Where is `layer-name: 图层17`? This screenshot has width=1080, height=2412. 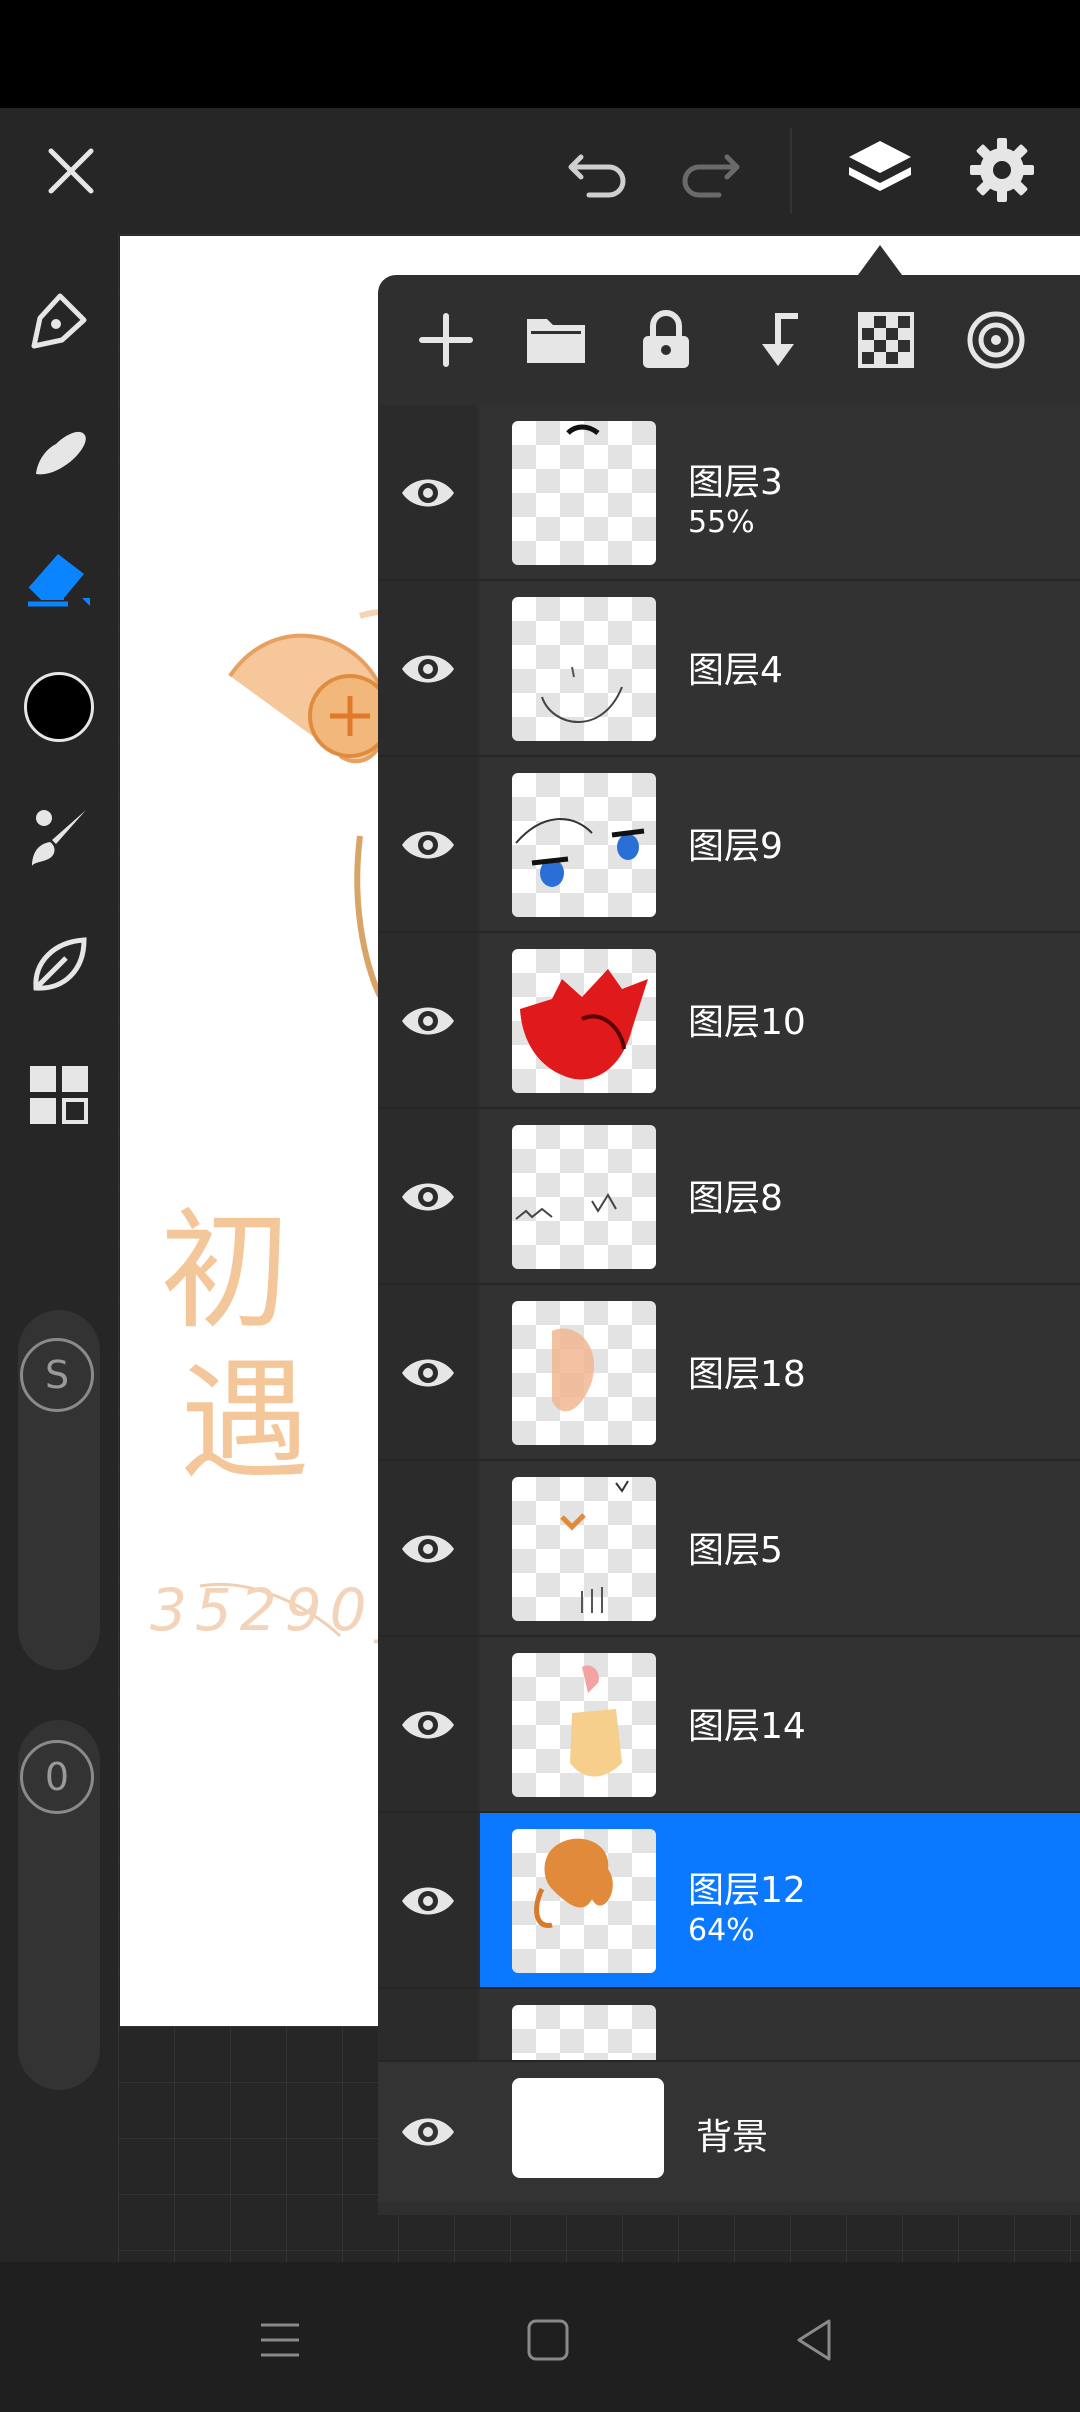 layer-name: 图层17 is located at coordinates (747, 2054).